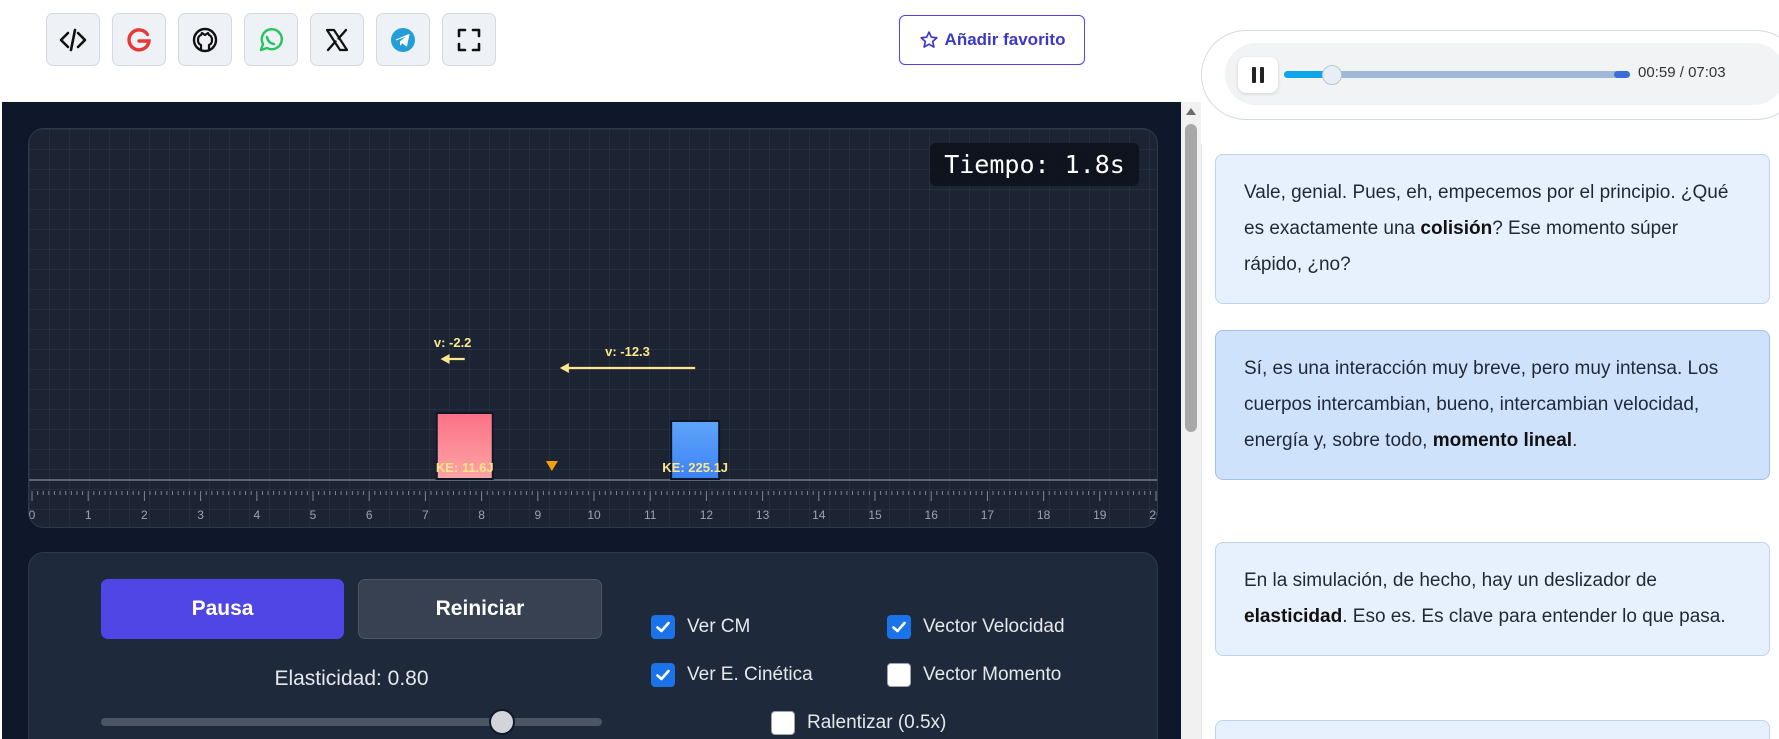 The image size is (1779, 739). What do you see at coordinates (200, 515) in the screenshot?
I see `ruler-tick-label: 3` at bounding box center [200, 515].